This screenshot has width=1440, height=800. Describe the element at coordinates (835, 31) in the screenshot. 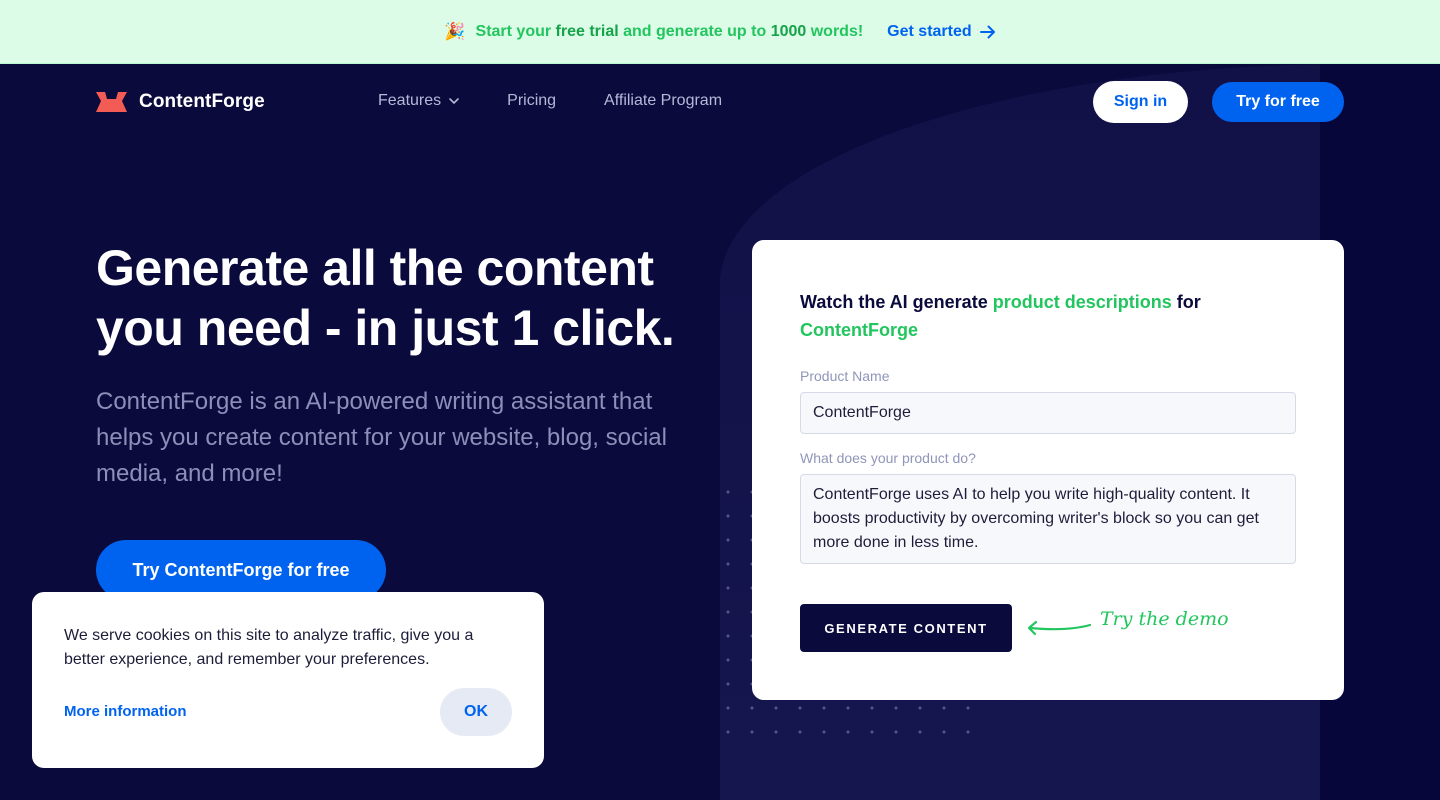

I see `announcement-suffix: words!` at that location.